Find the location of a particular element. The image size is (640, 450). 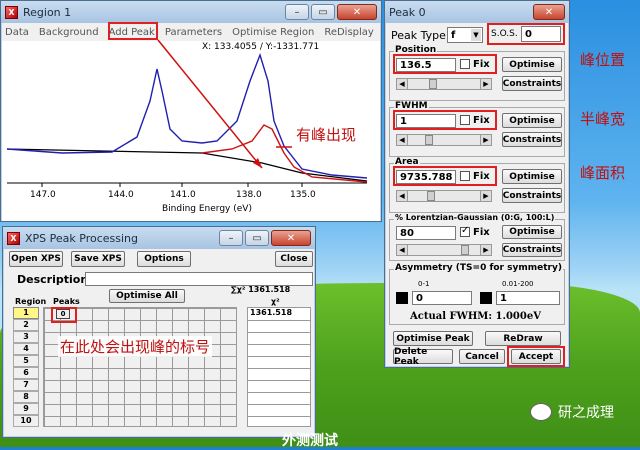

optimise-all-button: Optimise All is located at coordinates (147, 296).